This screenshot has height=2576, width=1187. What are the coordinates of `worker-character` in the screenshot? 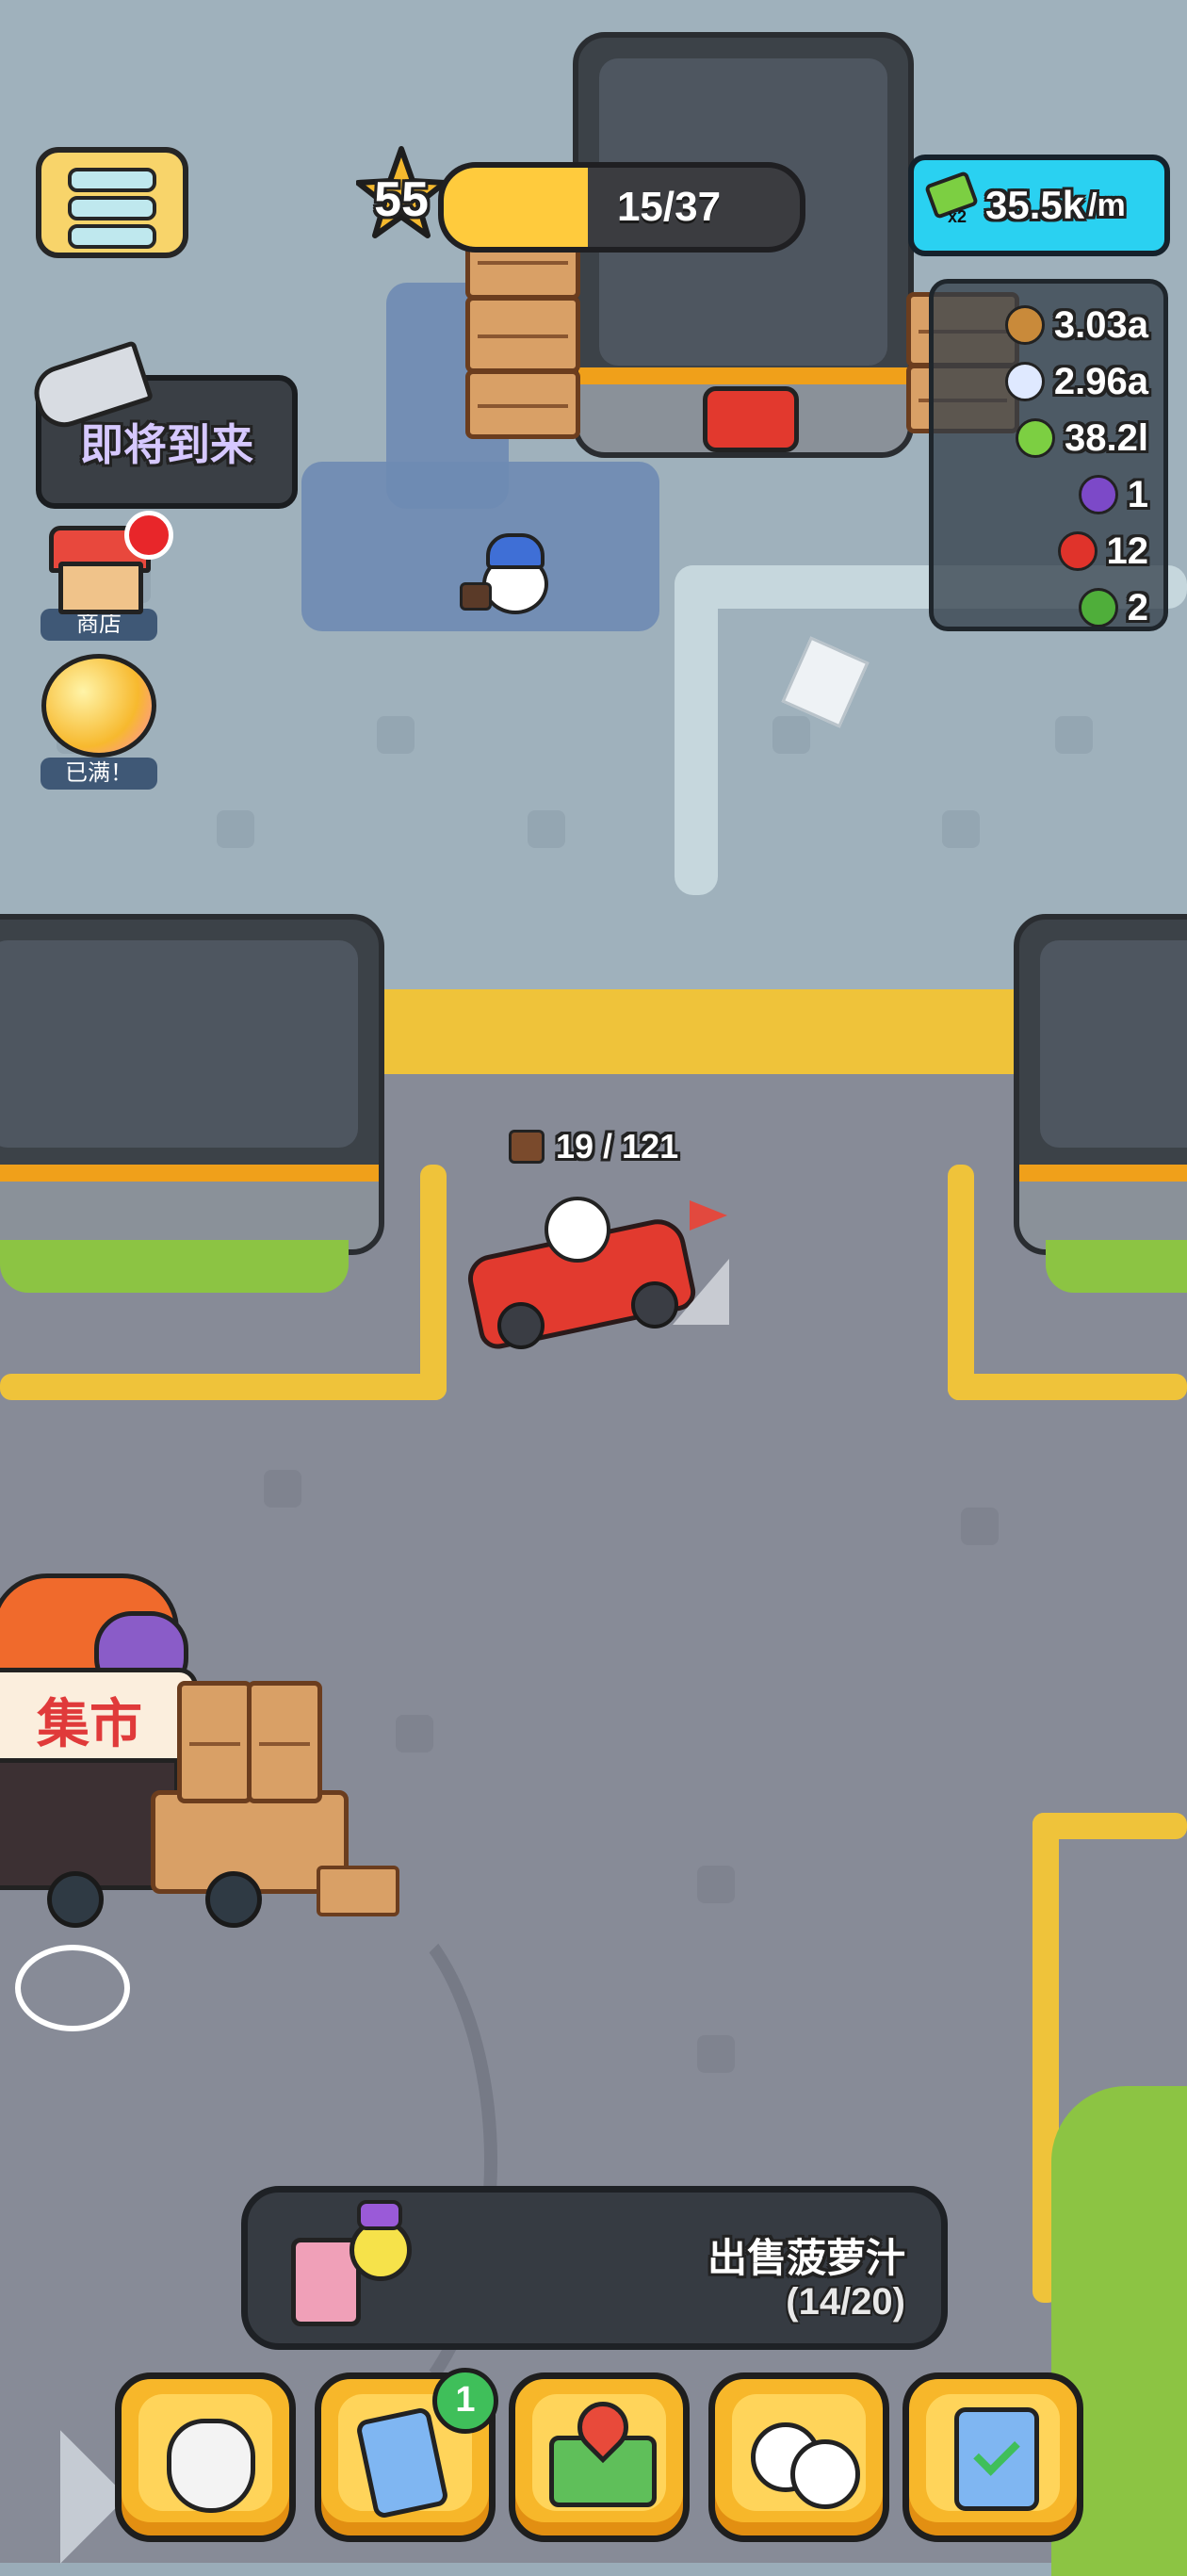 It's located at (505, 573).